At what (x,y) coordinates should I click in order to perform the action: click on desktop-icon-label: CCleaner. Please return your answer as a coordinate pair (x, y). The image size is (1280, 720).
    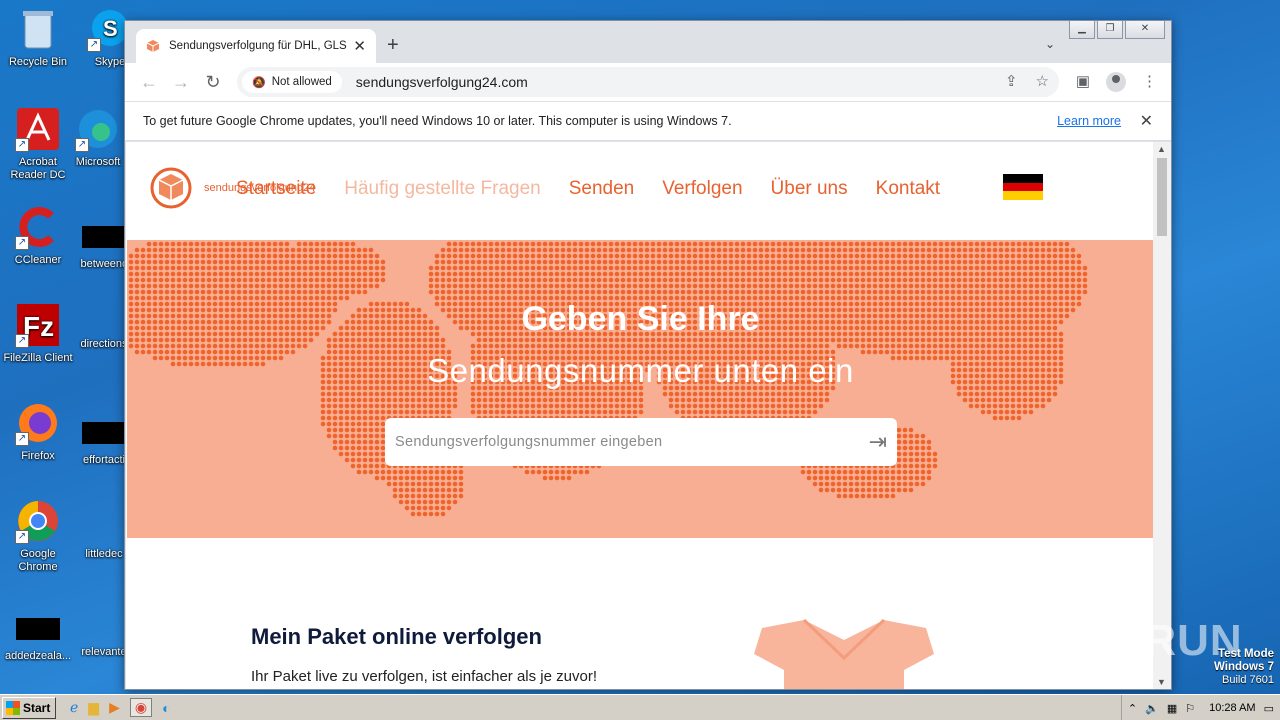
    Looking at the image, I should click on (38, 260).